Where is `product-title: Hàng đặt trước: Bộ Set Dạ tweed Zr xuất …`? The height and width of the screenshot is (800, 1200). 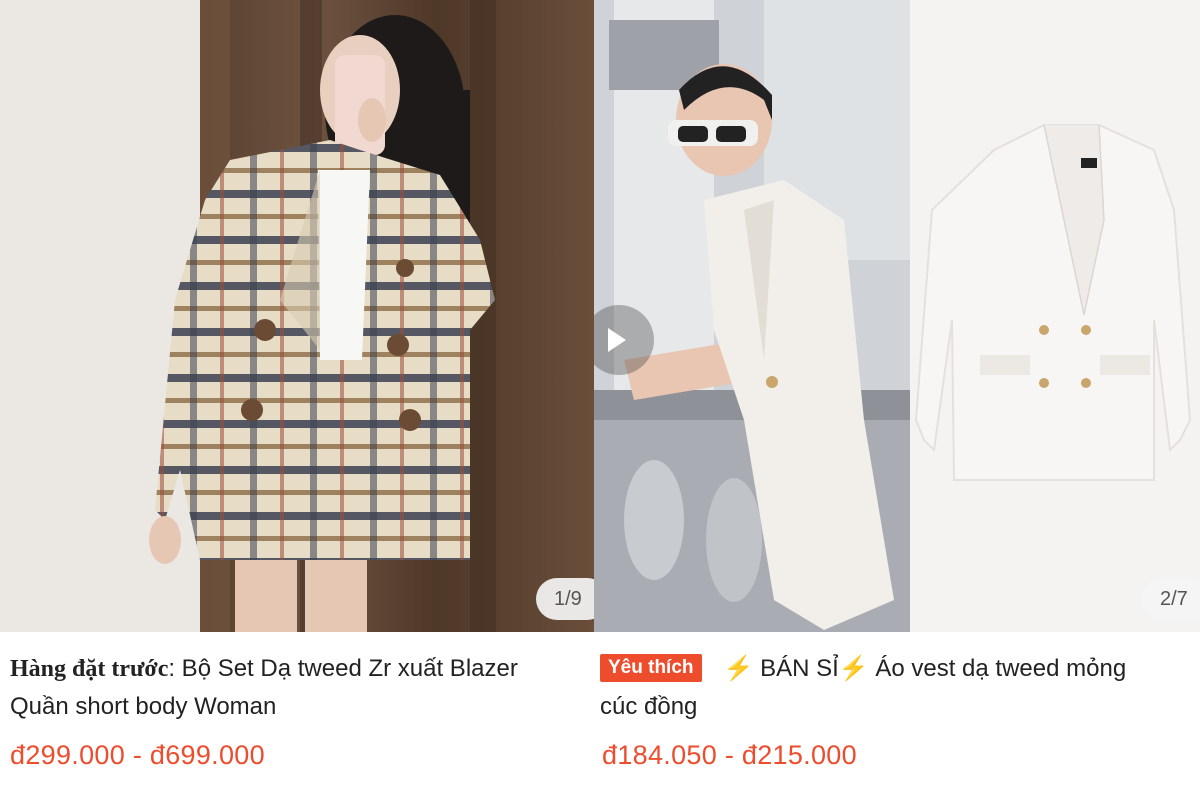
product-title: Hàng đặt trước: Bộ Set Dạ tweed Zr xuất … is located at coordinates (302, 688).